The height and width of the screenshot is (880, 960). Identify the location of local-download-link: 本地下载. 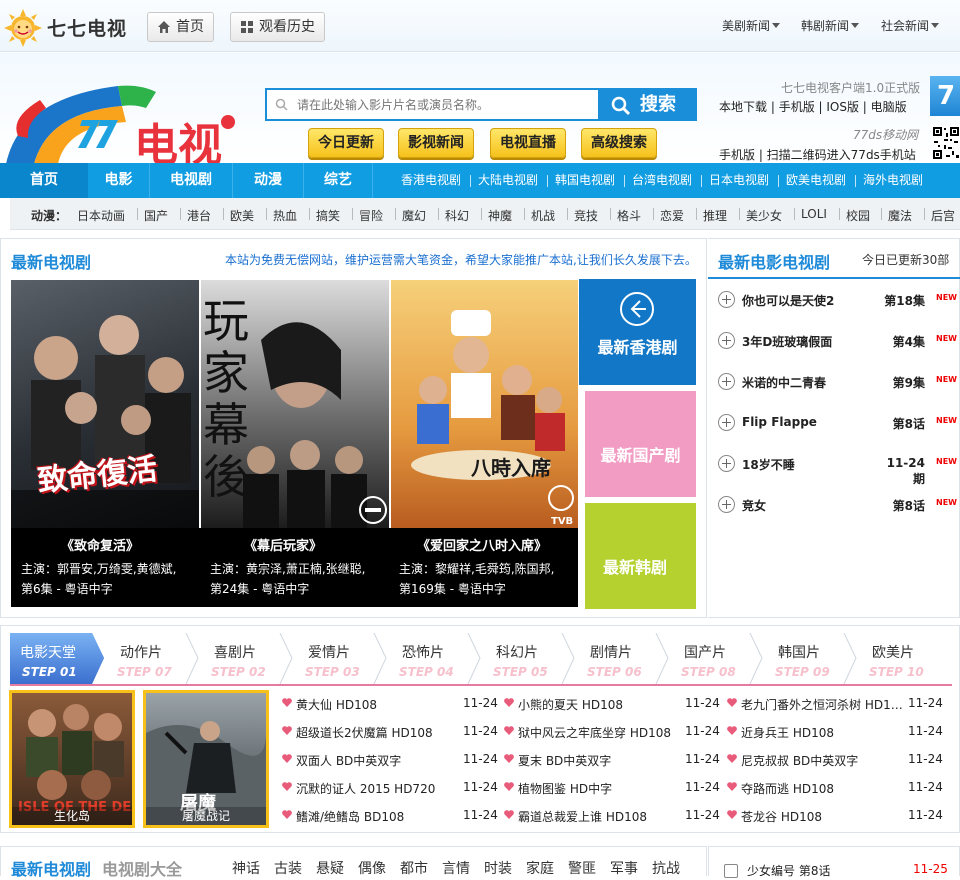
(743, 107).